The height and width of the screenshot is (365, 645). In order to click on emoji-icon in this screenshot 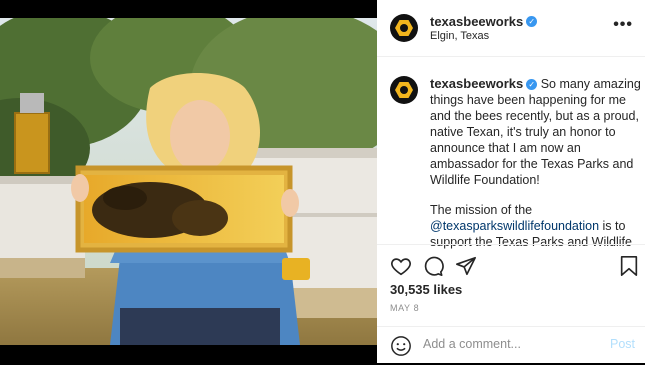, I will do `click(401, 346)`.